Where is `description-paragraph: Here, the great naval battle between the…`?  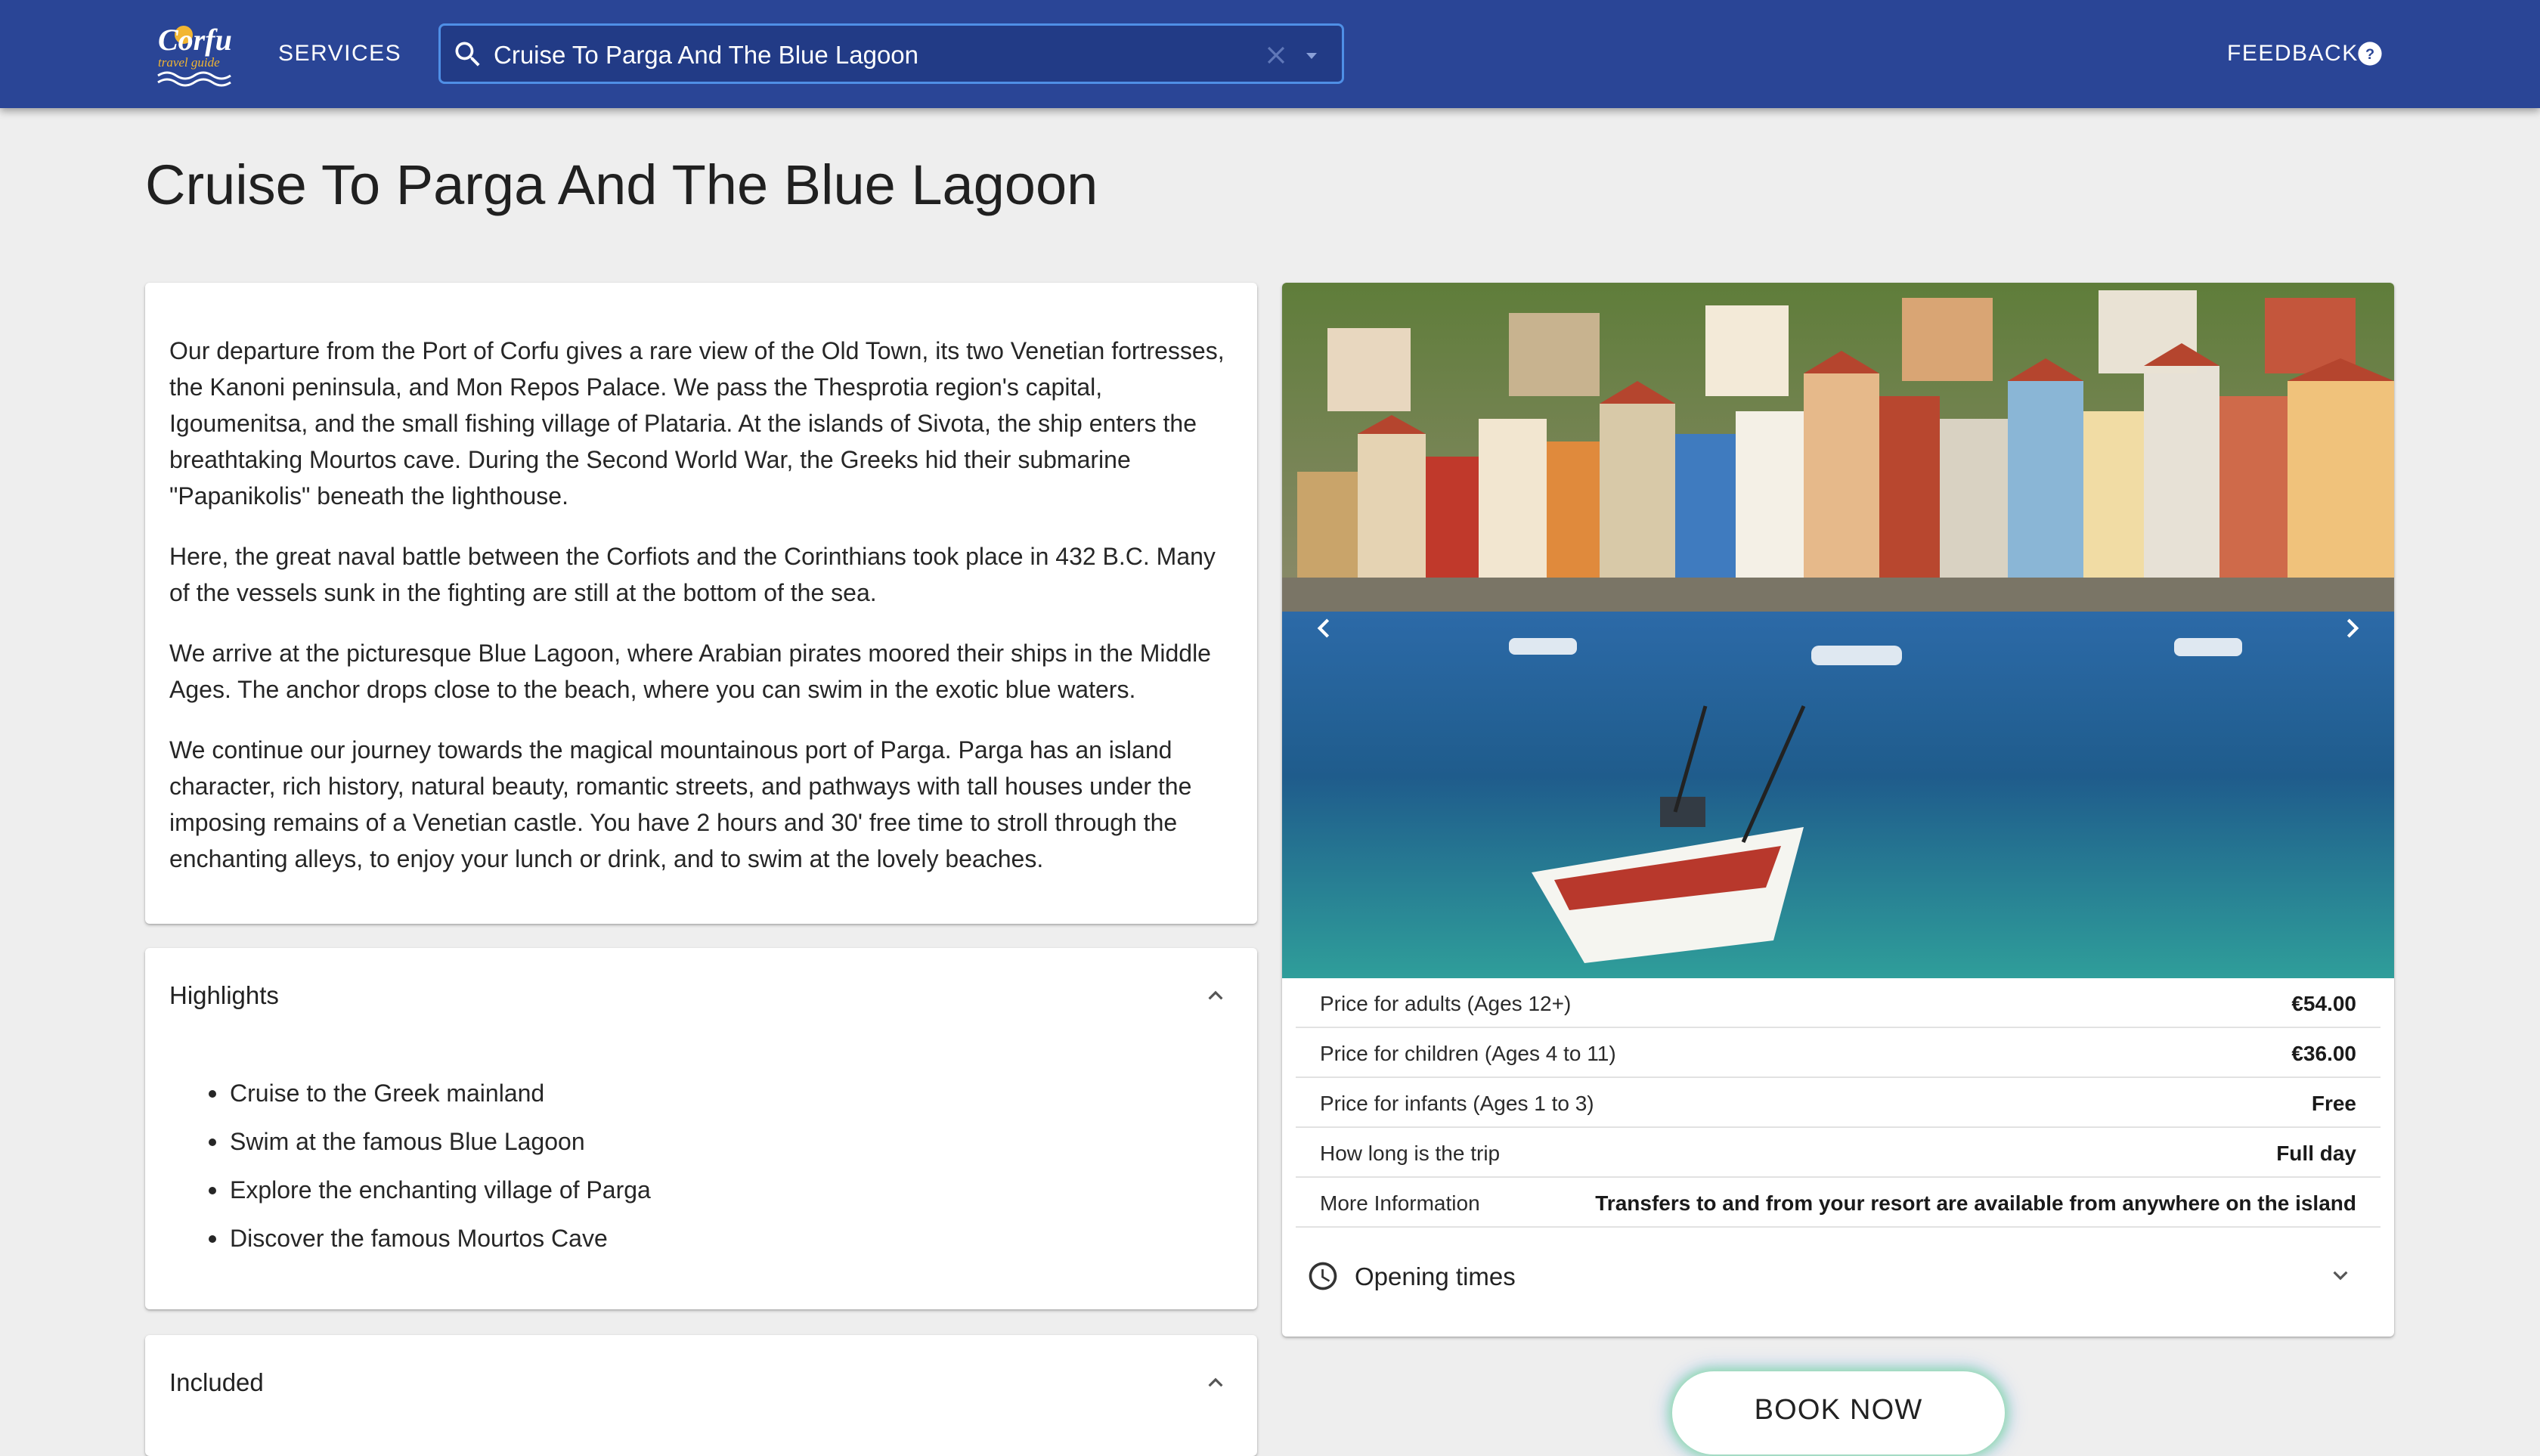 description-paragraph: Here, the great naval battle between the… is located at coordinates (692, 574).